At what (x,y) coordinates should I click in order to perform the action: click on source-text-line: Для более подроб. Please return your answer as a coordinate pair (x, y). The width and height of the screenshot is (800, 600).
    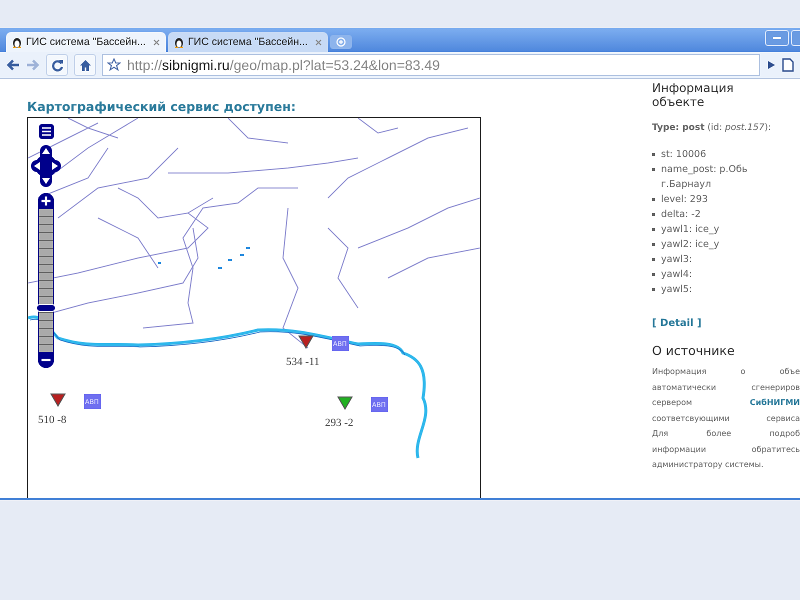
    Looking at the image, I should click on (726, 434).